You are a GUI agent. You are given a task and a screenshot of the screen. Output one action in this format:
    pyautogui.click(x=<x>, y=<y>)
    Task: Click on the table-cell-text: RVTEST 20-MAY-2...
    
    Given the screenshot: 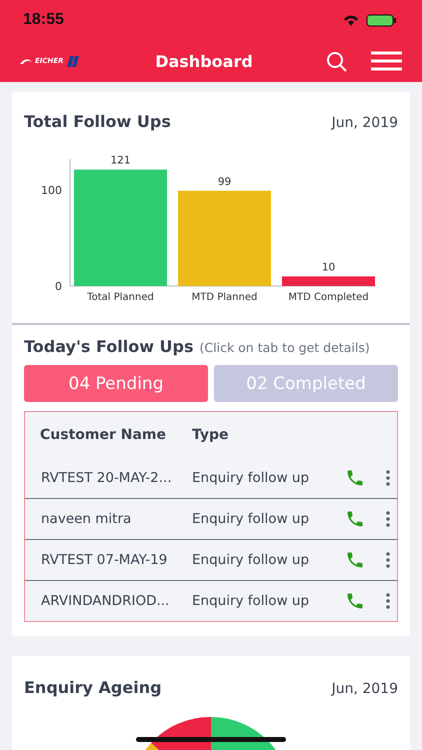 What is the action you would take?
    pyautogui.click(x=107, y=478)
    